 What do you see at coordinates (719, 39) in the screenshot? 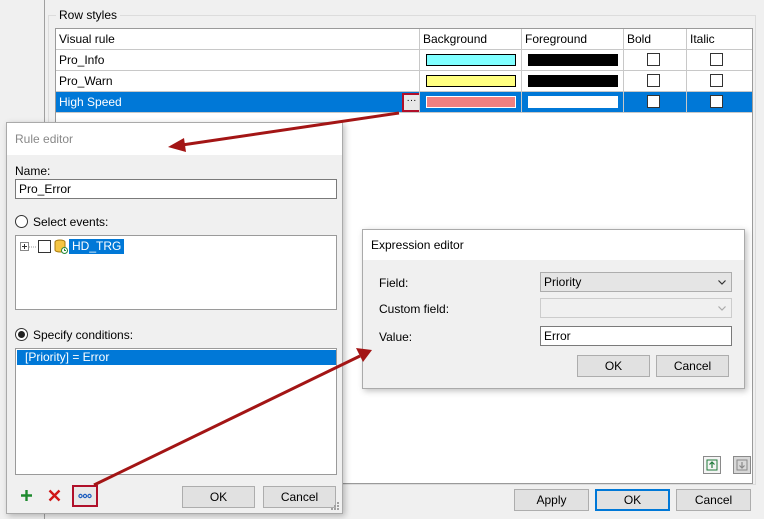
I see `column-header-italic: Italic` at bounding box center [719, 39].